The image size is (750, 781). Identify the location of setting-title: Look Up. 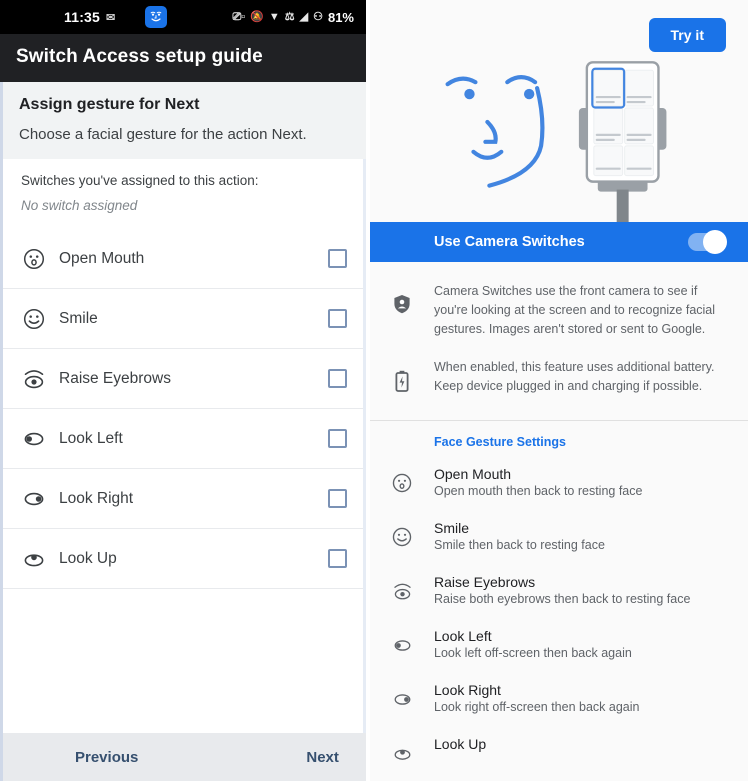
(460, 743).